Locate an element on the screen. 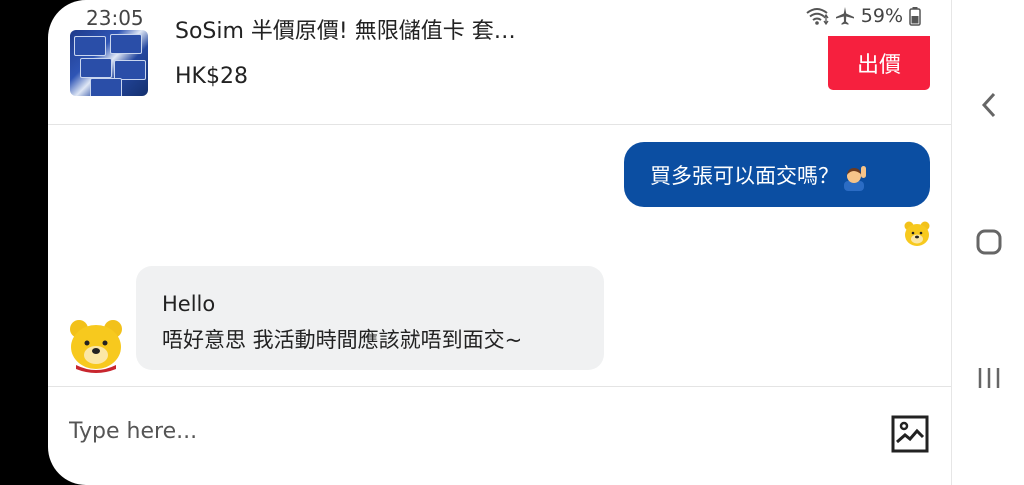 The width and height of the screenshot is (1024, 485). status-icons: 59% is located at coordinates (863, 16).